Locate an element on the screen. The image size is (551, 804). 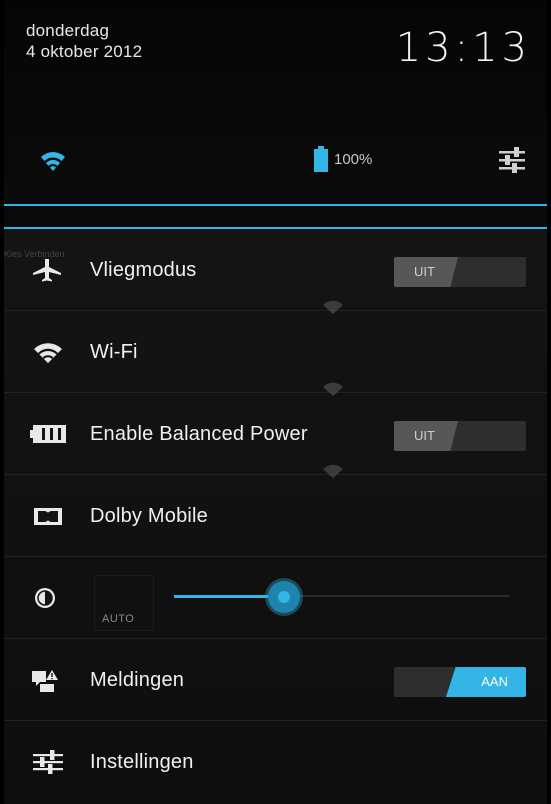
setting-row-airplane-mode: Vliegmodus UIT is located at coordinates (275, 270).